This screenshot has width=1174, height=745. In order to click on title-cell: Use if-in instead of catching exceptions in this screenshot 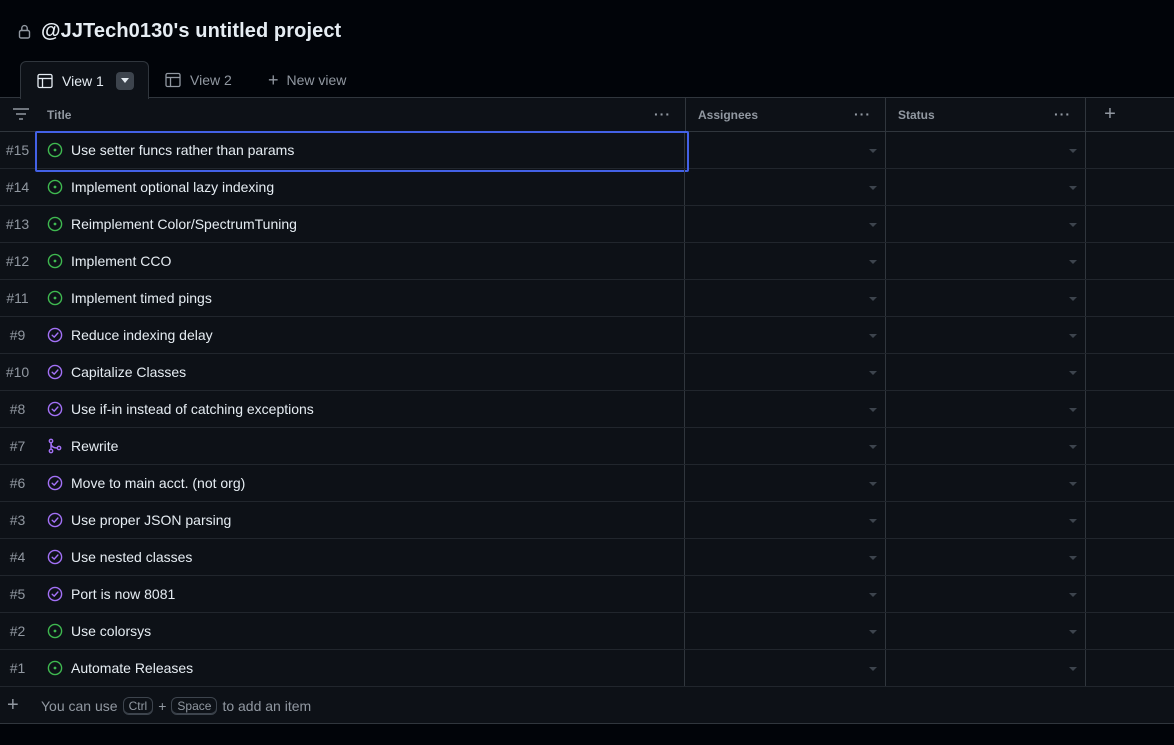, I will do `click(360, 409)`.